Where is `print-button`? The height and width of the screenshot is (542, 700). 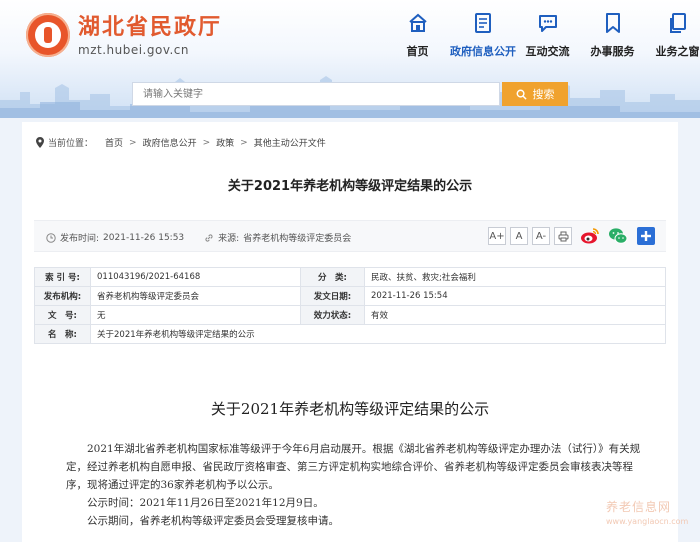 print-button is located at coordinates (563, 236).